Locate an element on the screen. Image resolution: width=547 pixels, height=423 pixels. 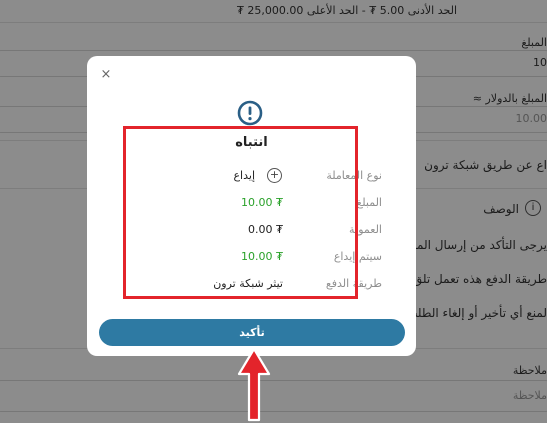
close-icon: × is located at coordinates (106, 75).